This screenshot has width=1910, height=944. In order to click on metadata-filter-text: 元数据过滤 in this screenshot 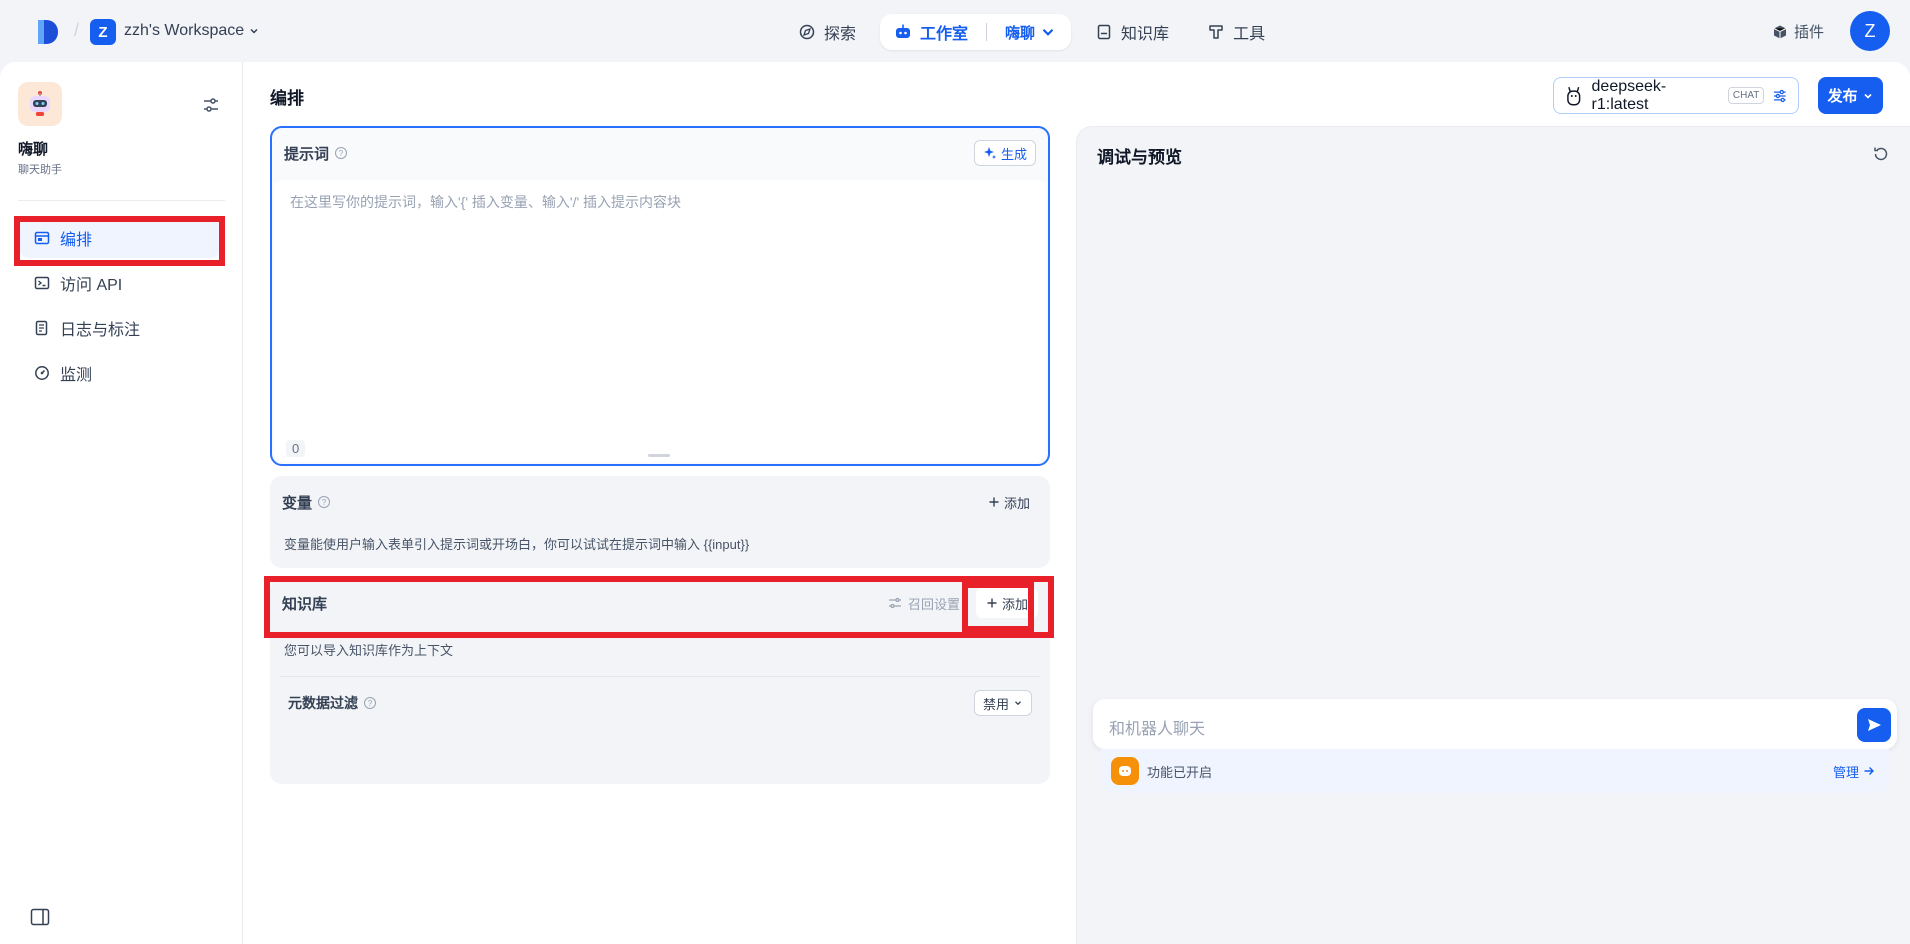, I will do `click(323, 703)`.